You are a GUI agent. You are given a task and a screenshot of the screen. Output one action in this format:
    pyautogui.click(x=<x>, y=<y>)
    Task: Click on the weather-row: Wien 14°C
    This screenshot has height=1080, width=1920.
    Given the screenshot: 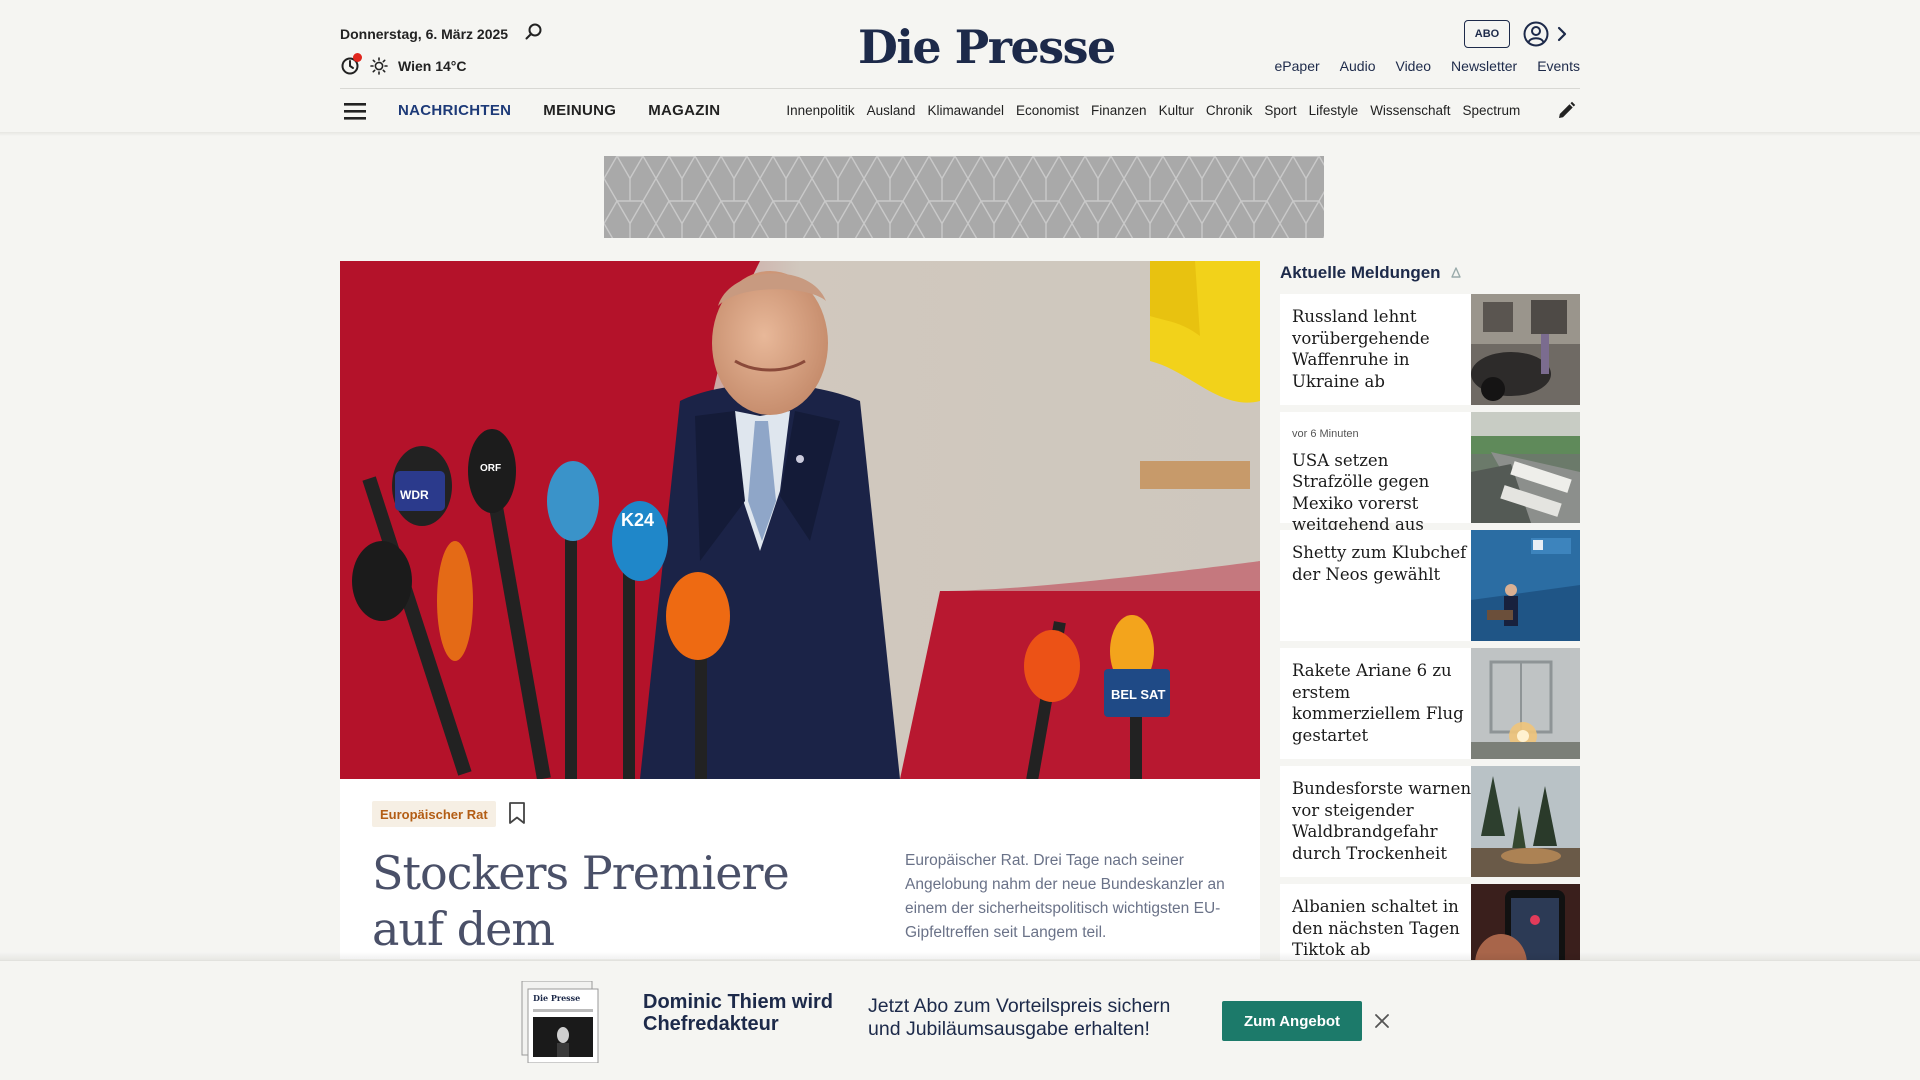 What is the action you would take?
    pyautogui.click(x=403, y=64)
    